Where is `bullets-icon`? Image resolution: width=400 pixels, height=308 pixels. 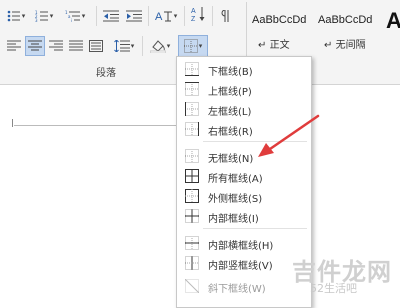
bullets-icon is located at coordinates (13, 16).